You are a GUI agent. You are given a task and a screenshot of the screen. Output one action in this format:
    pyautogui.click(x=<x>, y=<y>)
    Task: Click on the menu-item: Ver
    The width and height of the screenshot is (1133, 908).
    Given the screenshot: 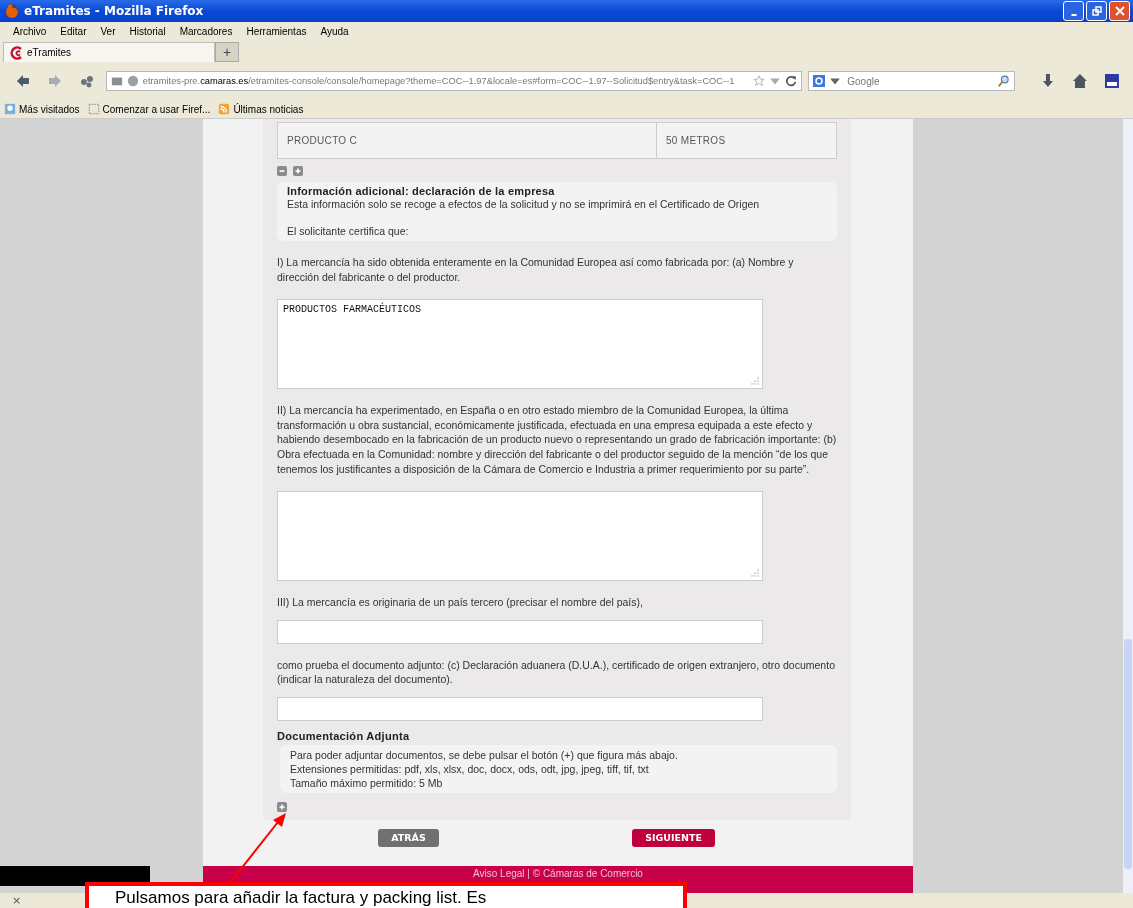 What is the action you would take?
    pyautogui.click(x=108, y=31)
    